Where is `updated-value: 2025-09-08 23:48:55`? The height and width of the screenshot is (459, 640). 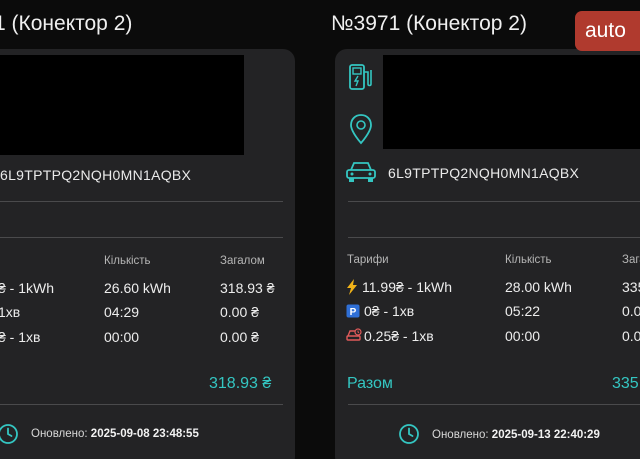 updated-value: 2025-09-08 23:48:55 is located at coordinates (144, 434).